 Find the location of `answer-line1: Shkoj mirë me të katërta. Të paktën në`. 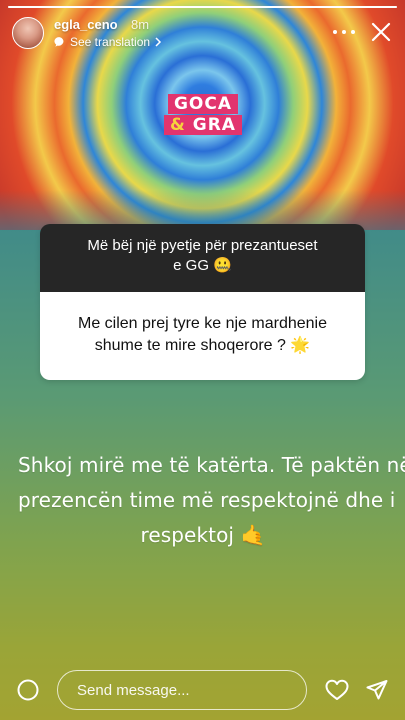

answer-line1: Shkoj mirë me të katërta. Të paktën në is located at coordinates (211, 465).